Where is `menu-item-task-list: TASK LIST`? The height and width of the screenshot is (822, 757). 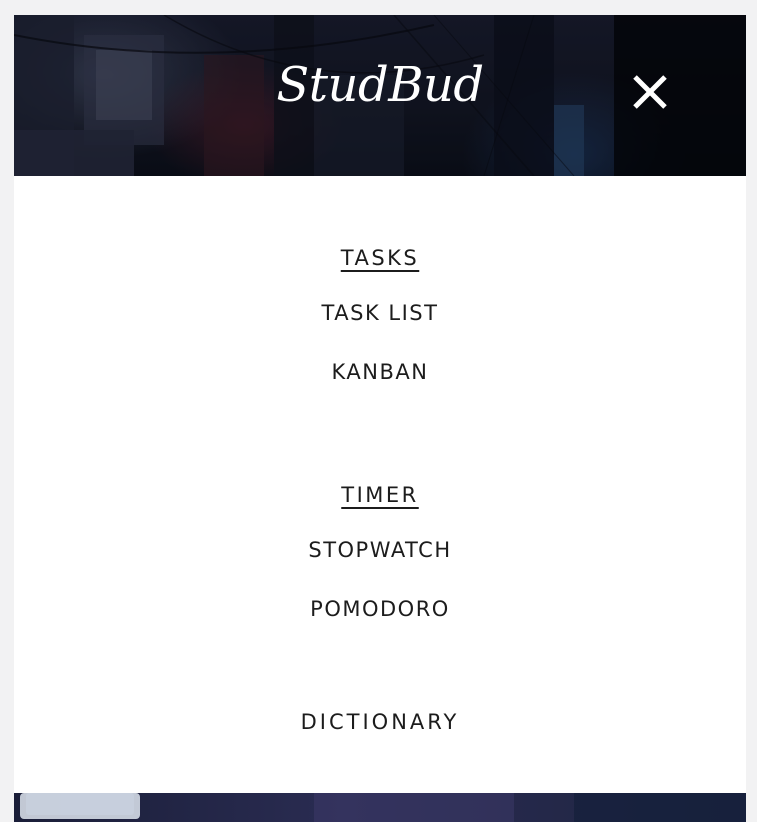
menu-item-task-list: TASK LIST is located at coordinates (380, 313).